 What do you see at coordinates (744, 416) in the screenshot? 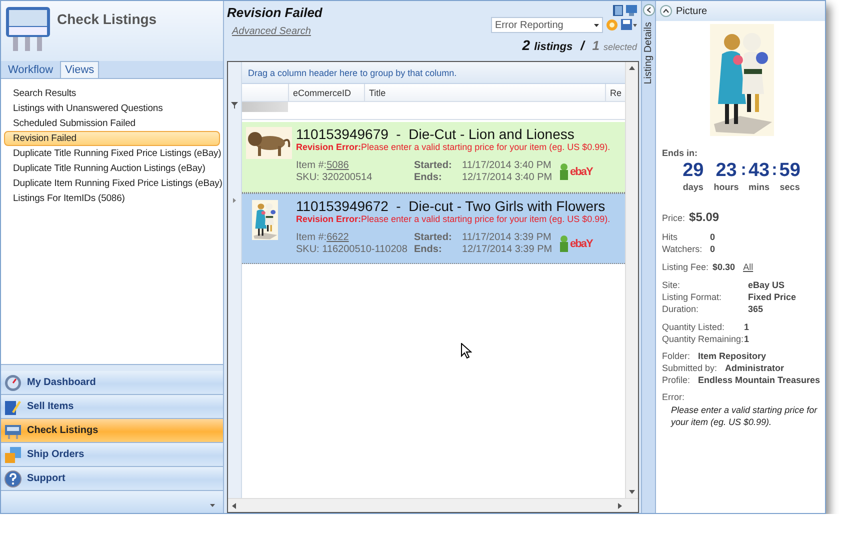
I see `error-text: Please enter a valid starting price for your item (eg. US $0.99).` at bounding box center [744, 416].